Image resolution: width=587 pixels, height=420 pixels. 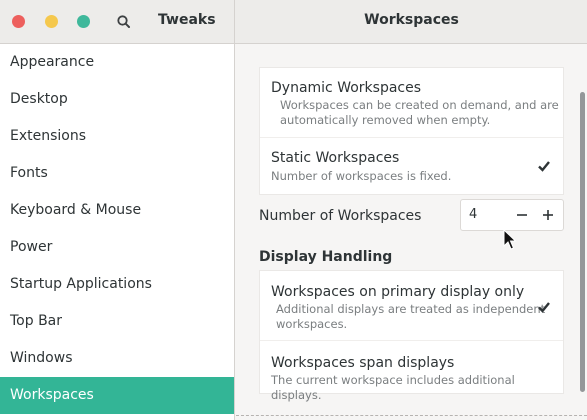 I want to click on primary-display-only-title: Workspaces on primary display only, so click(x=398, y=292).